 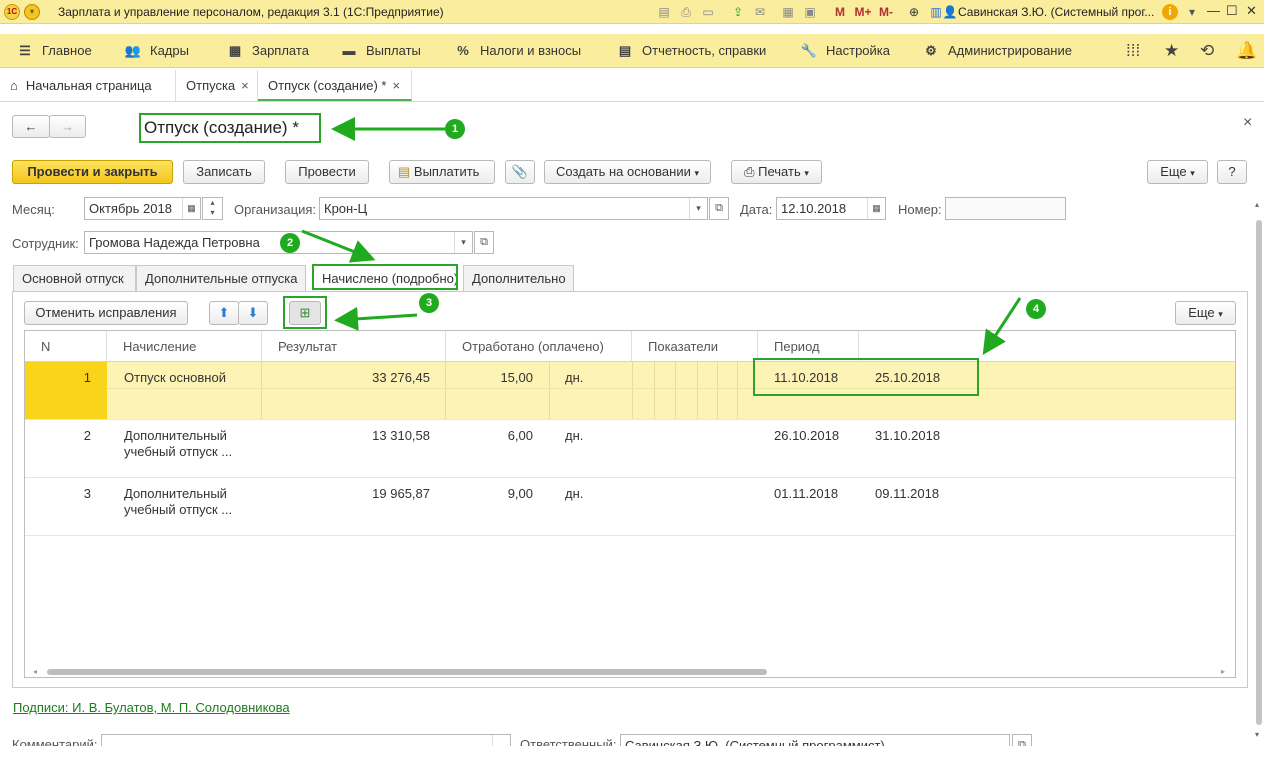 I want to click on annotation-badge-4: 4, so click(x=1036, y=309).